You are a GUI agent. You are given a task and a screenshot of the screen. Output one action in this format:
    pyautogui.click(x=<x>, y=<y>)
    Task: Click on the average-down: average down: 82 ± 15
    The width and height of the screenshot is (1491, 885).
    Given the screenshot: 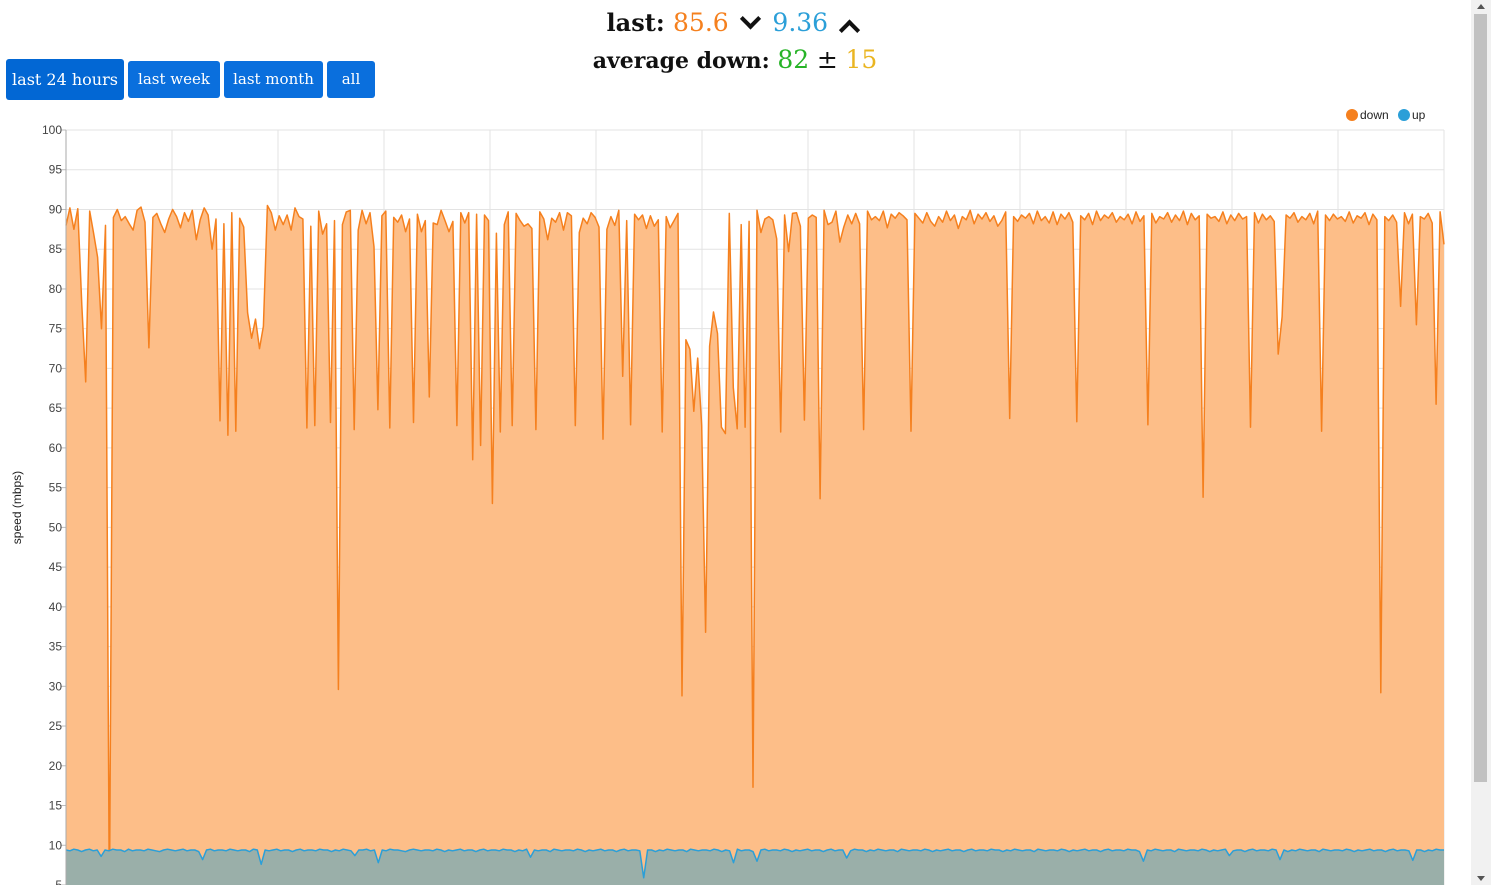 What is the action you would take?
    pyautogui.click(x=735, y=59)
    